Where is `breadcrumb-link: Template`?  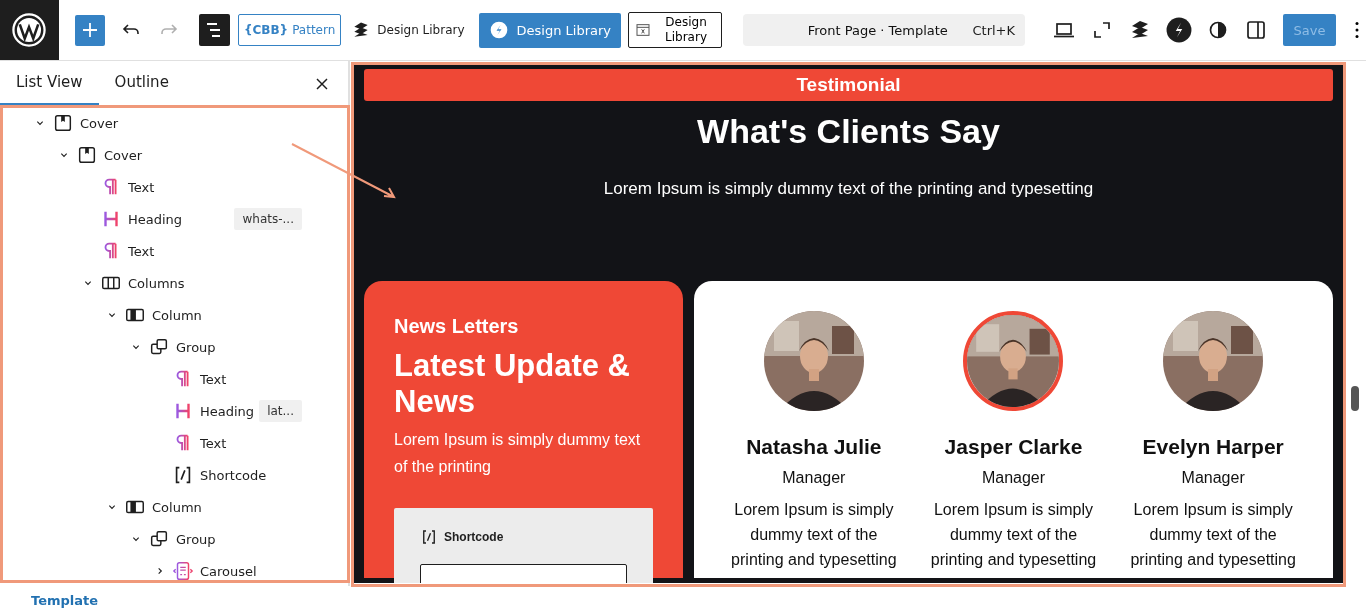 breadcrumb-link: Template is located at coordinates (65, 600).